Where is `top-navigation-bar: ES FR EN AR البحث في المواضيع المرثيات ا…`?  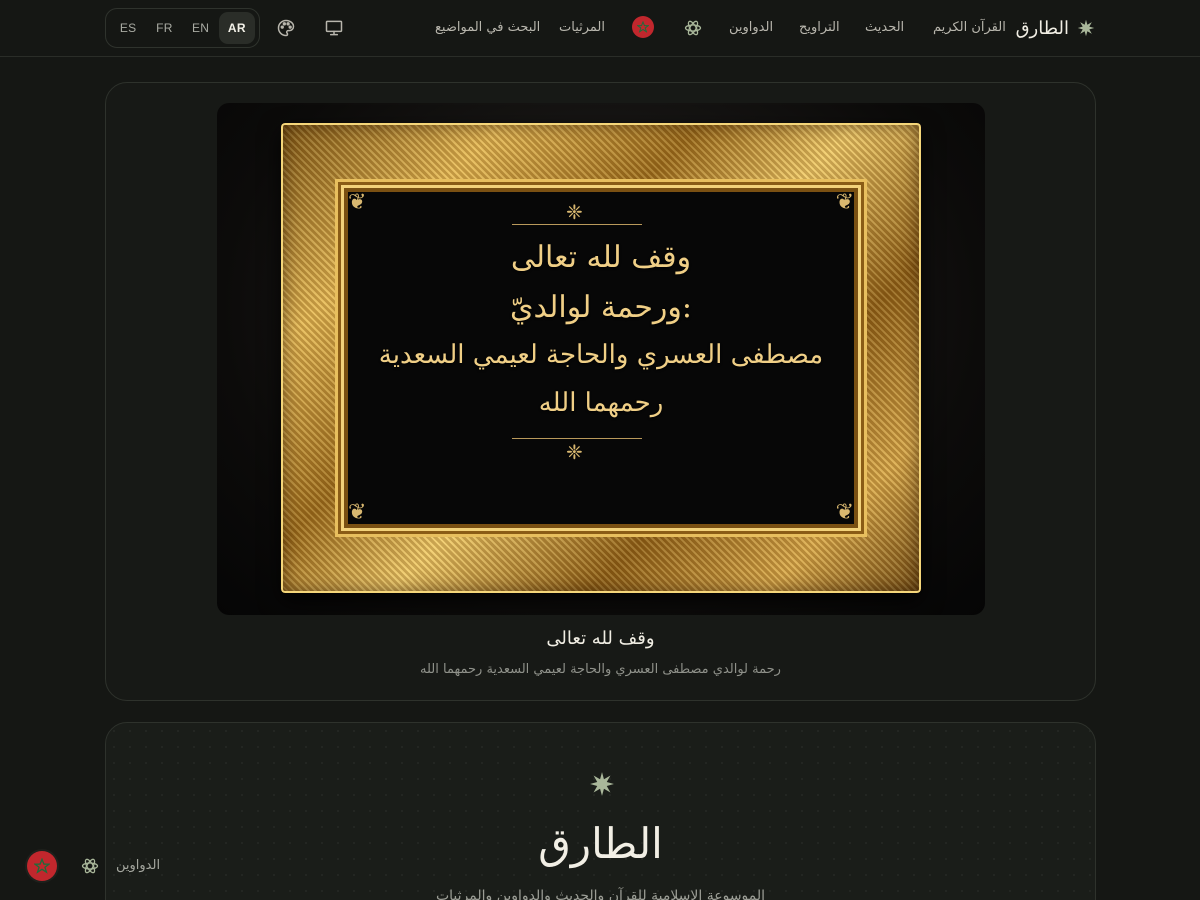
top-navigation-bar: ES FR EN AR البحث في المواضيع المرثيات ا… is located at coordinates (600, 28).